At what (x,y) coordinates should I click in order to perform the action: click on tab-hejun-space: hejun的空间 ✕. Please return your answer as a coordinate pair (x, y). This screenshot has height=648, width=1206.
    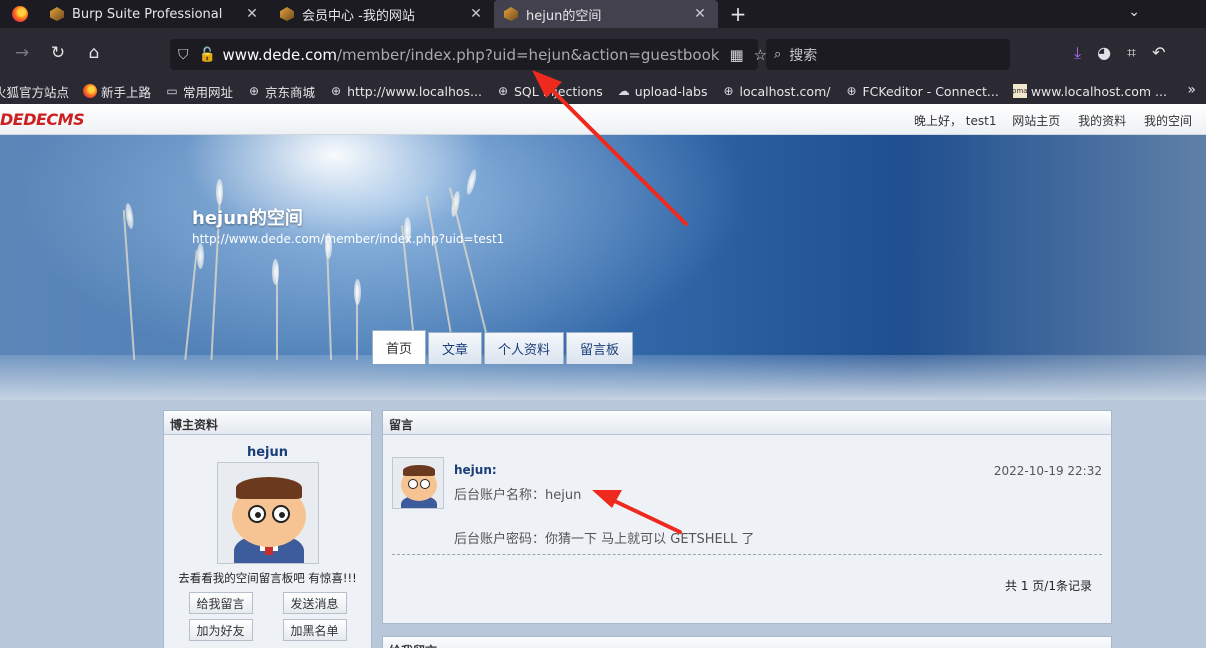
    Looking at the image, I should click on (606, 14).